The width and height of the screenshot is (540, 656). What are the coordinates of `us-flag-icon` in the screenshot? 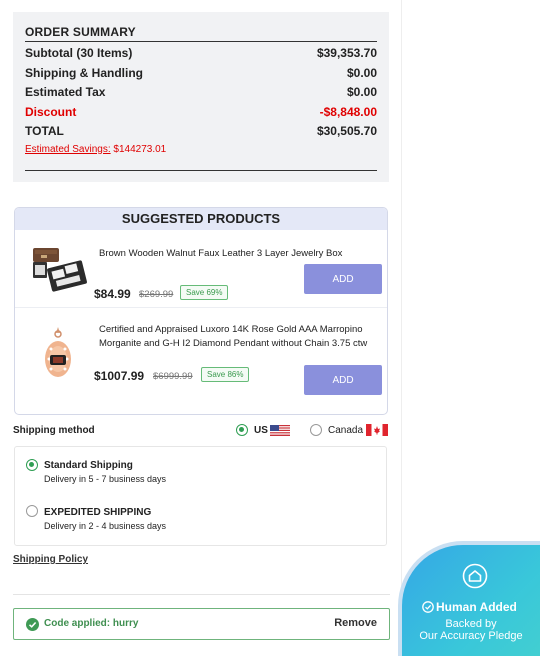 It's located at (280, 430).